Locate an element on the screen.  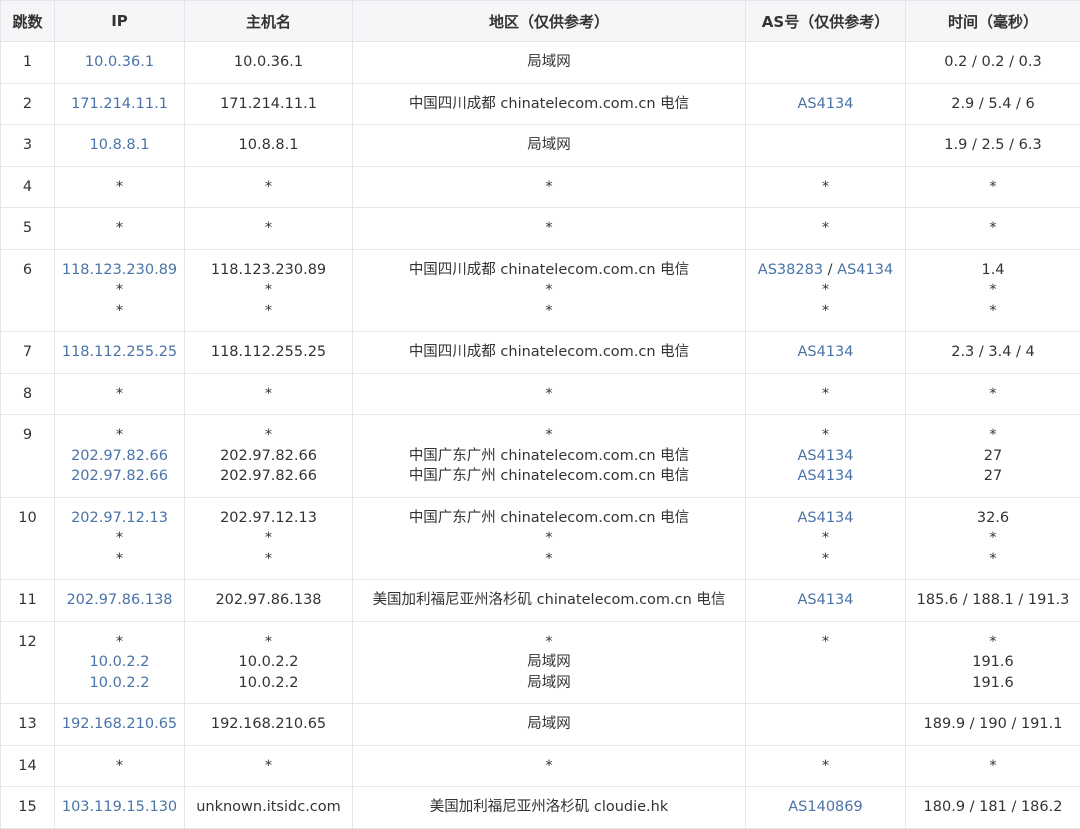
hop-number: 7 is located at coordinates (28, 353).